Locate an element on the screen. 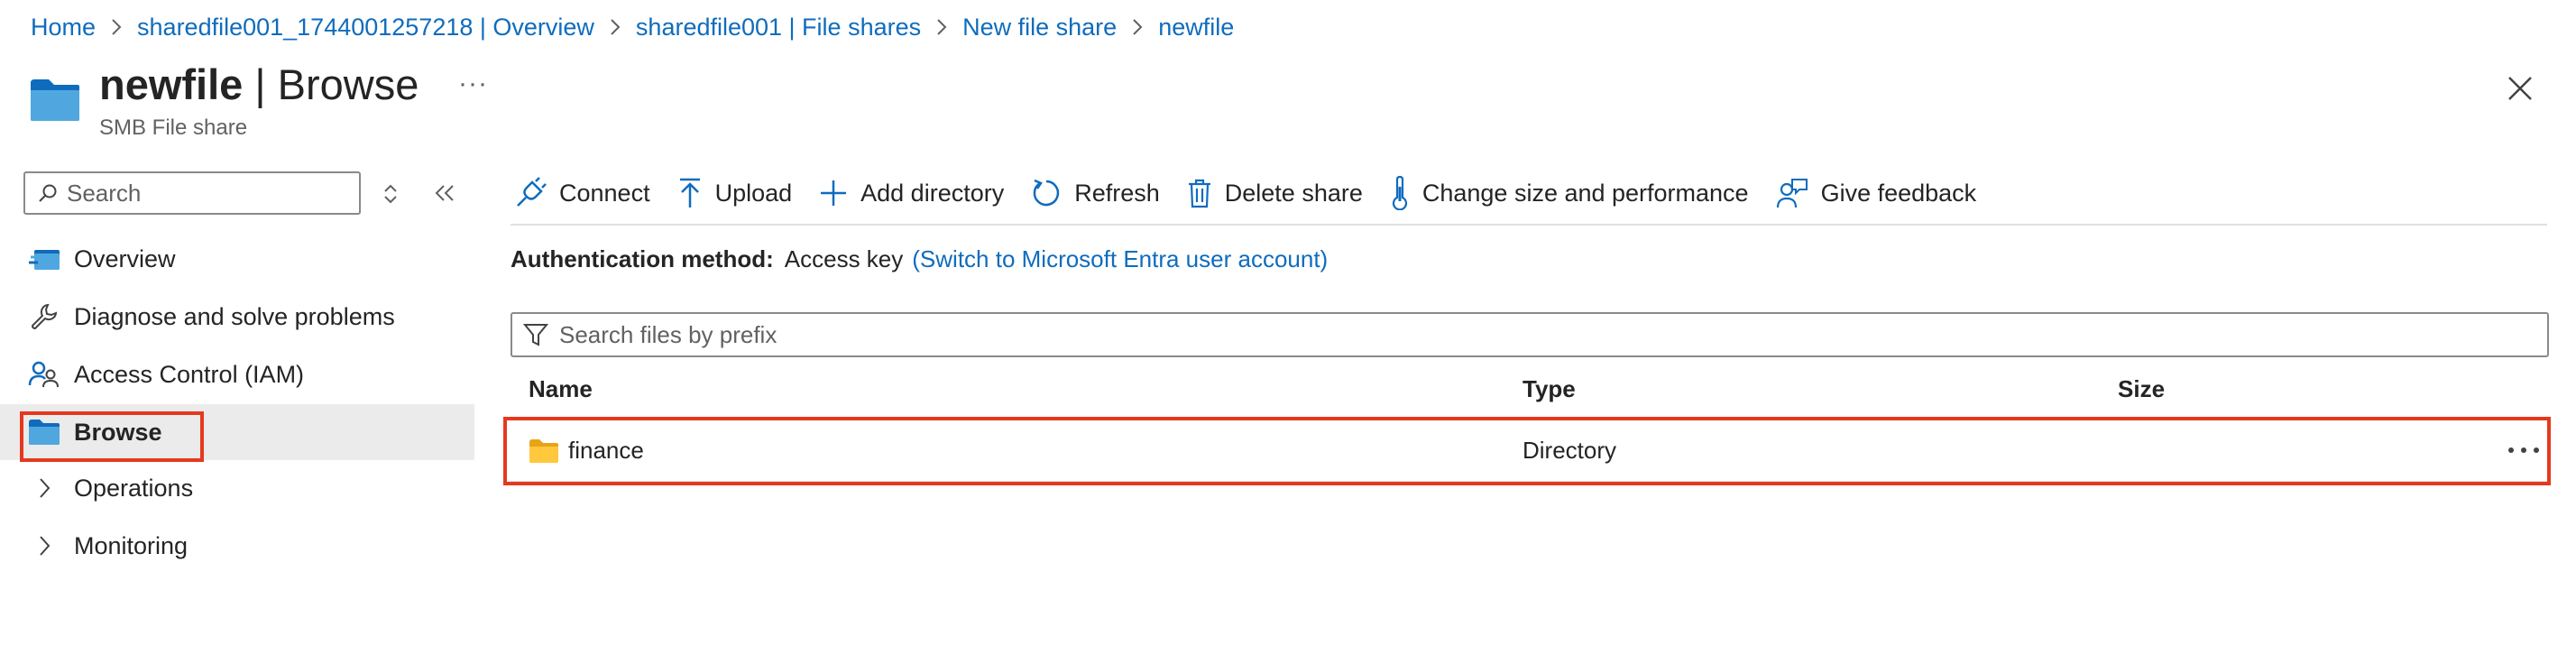 This screenshot has height=664, width=2576. upload-icon is located at coordinates (690, 193).